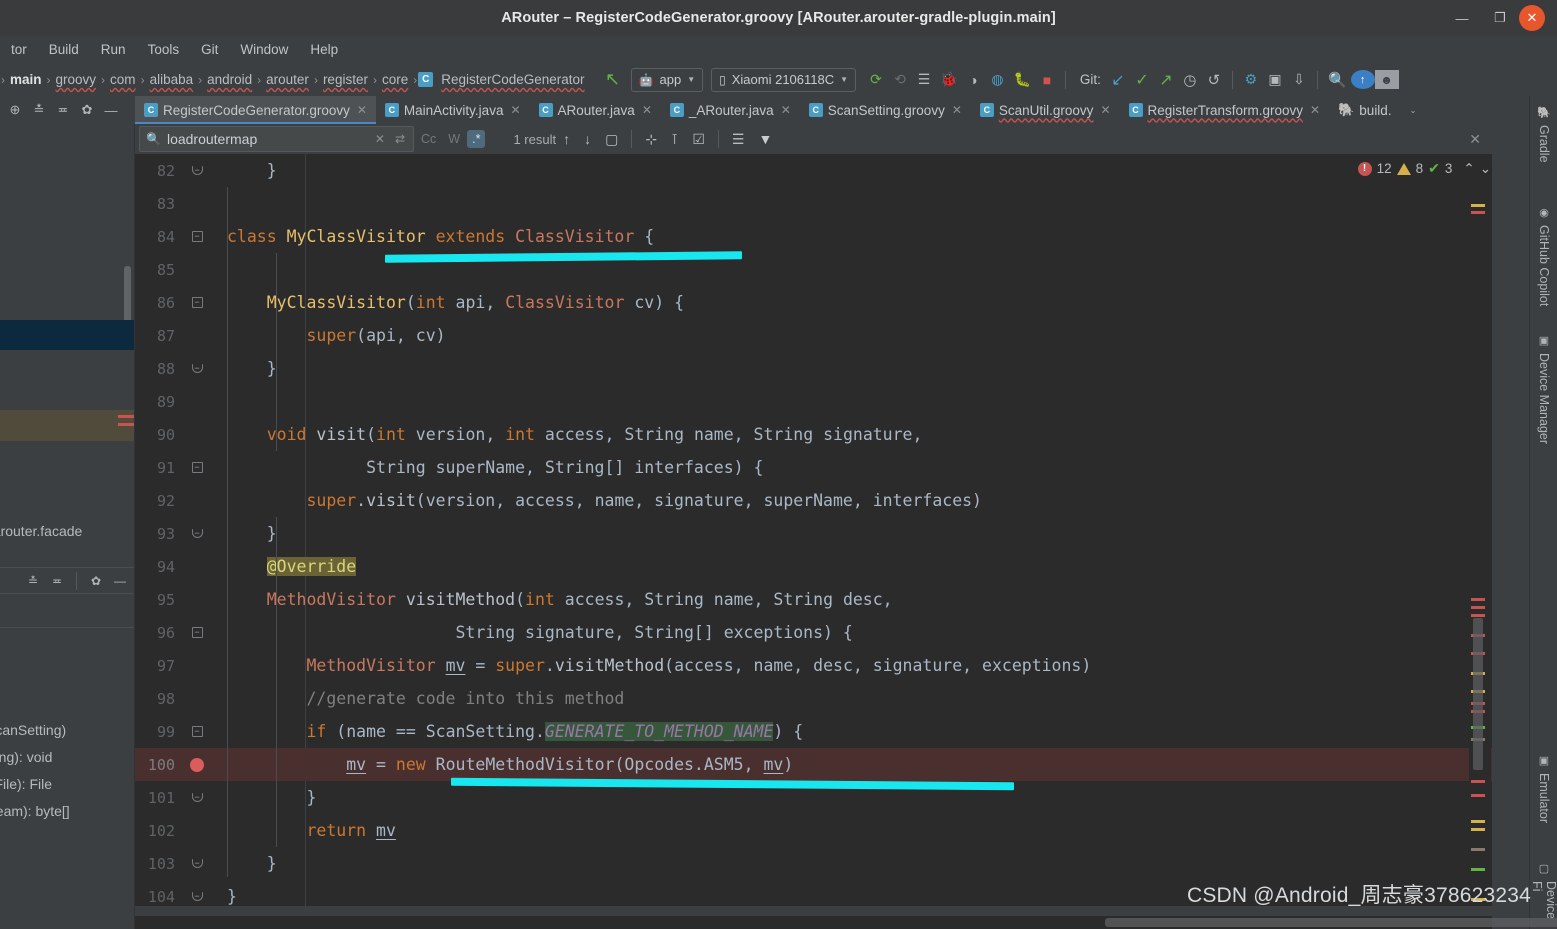 The height and width of the screenshot is (929, 1557). I want to click on breadcrumb-android: android, so click(229, 79).